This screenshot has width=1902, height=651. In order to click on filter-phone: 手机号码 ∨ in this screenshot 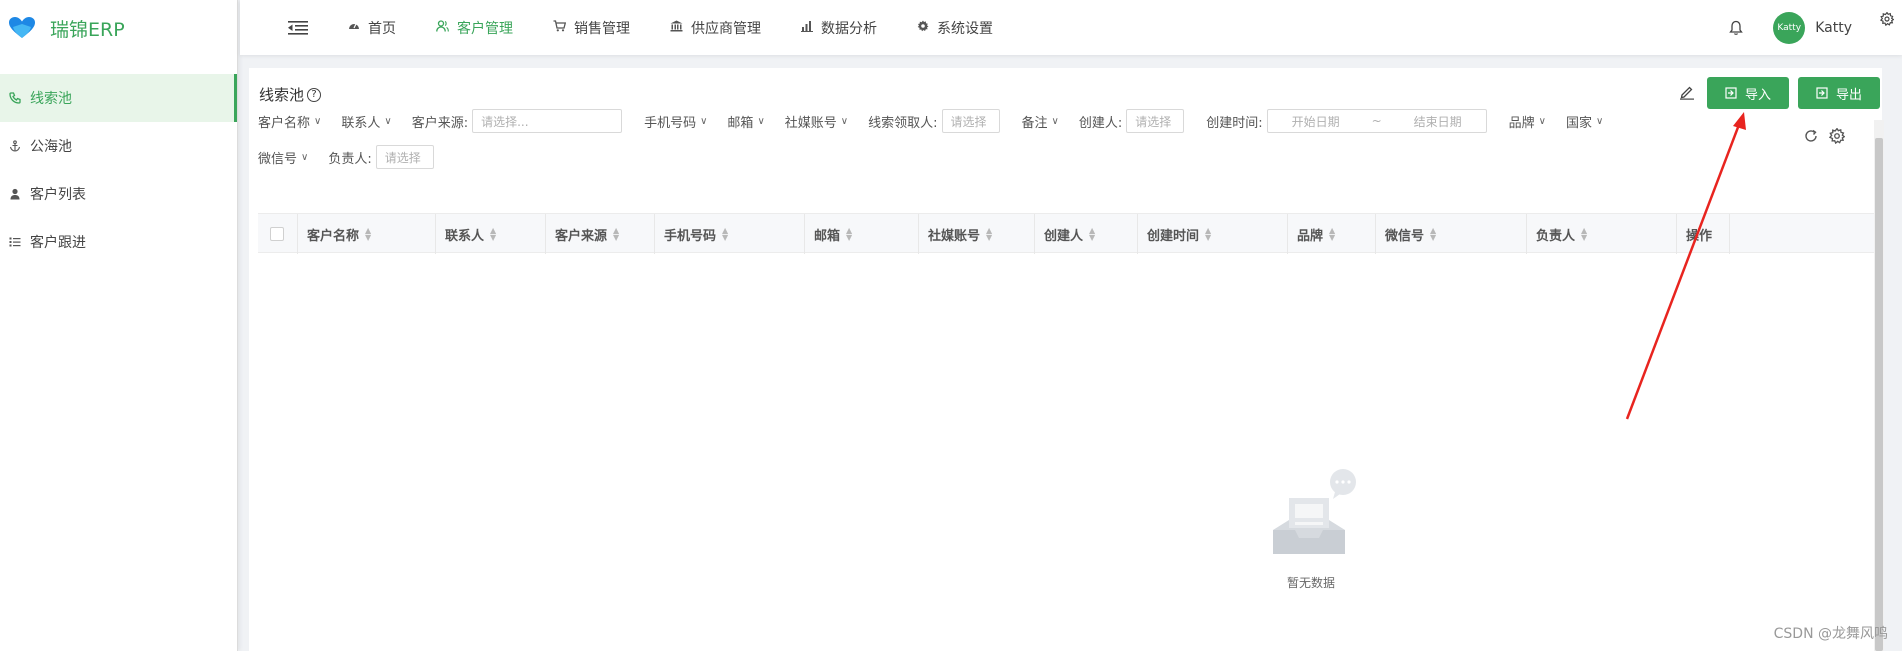, I will do `click(675, 121)`.